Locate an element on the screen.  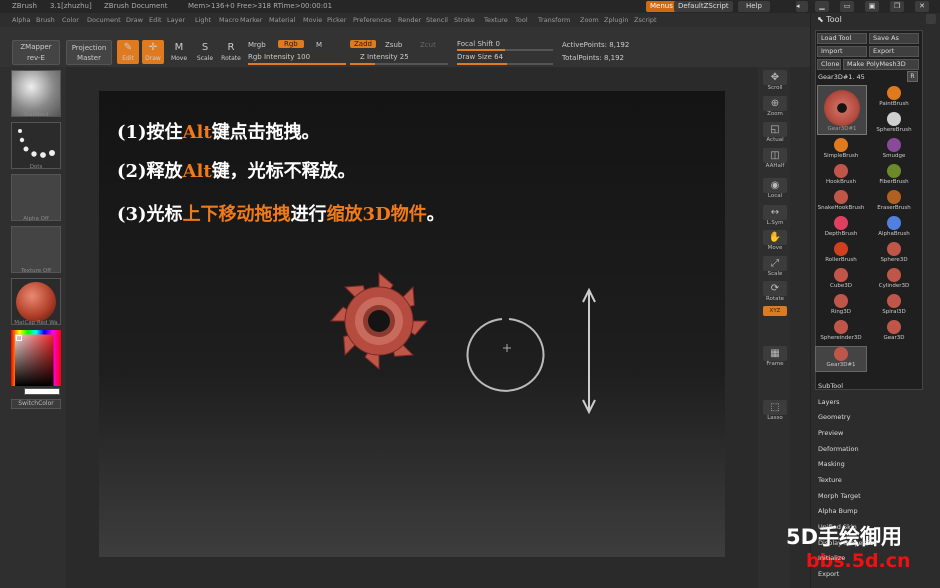
tool-gear3d: Gear3D is located at coordinates (894, 333).